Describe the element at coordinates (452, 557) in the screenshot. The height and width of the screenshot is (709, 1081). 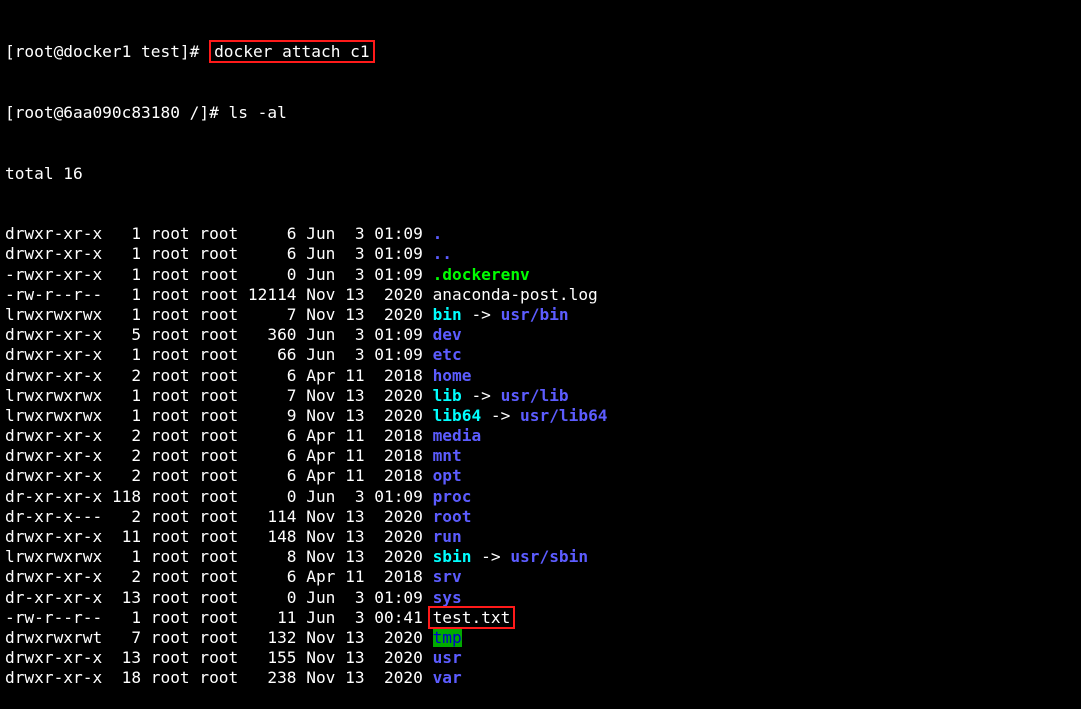
I see `file-name: sbin` at that location.